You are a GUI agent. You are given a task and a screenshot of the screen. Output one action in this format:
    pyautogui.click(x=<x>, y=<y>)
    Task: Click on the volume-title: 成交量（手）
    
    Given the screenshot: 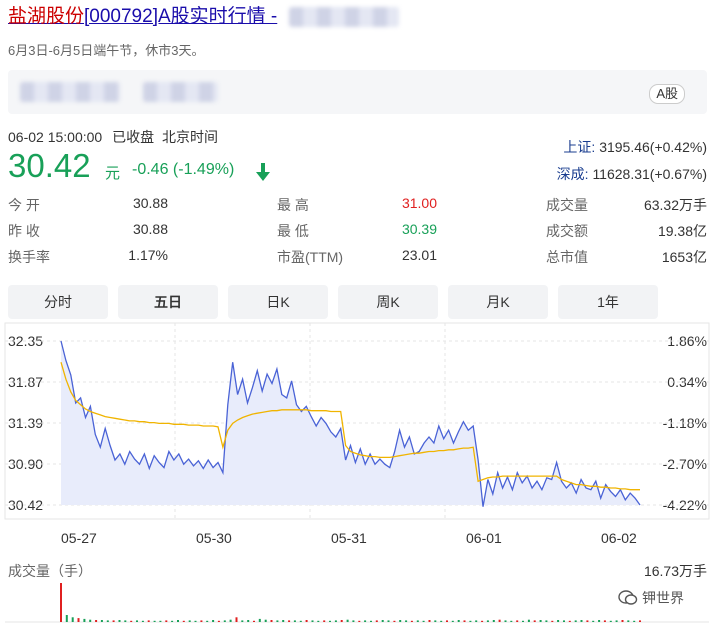 What is the action you would take?
    pyautogui.click(x=50, y=571)
    